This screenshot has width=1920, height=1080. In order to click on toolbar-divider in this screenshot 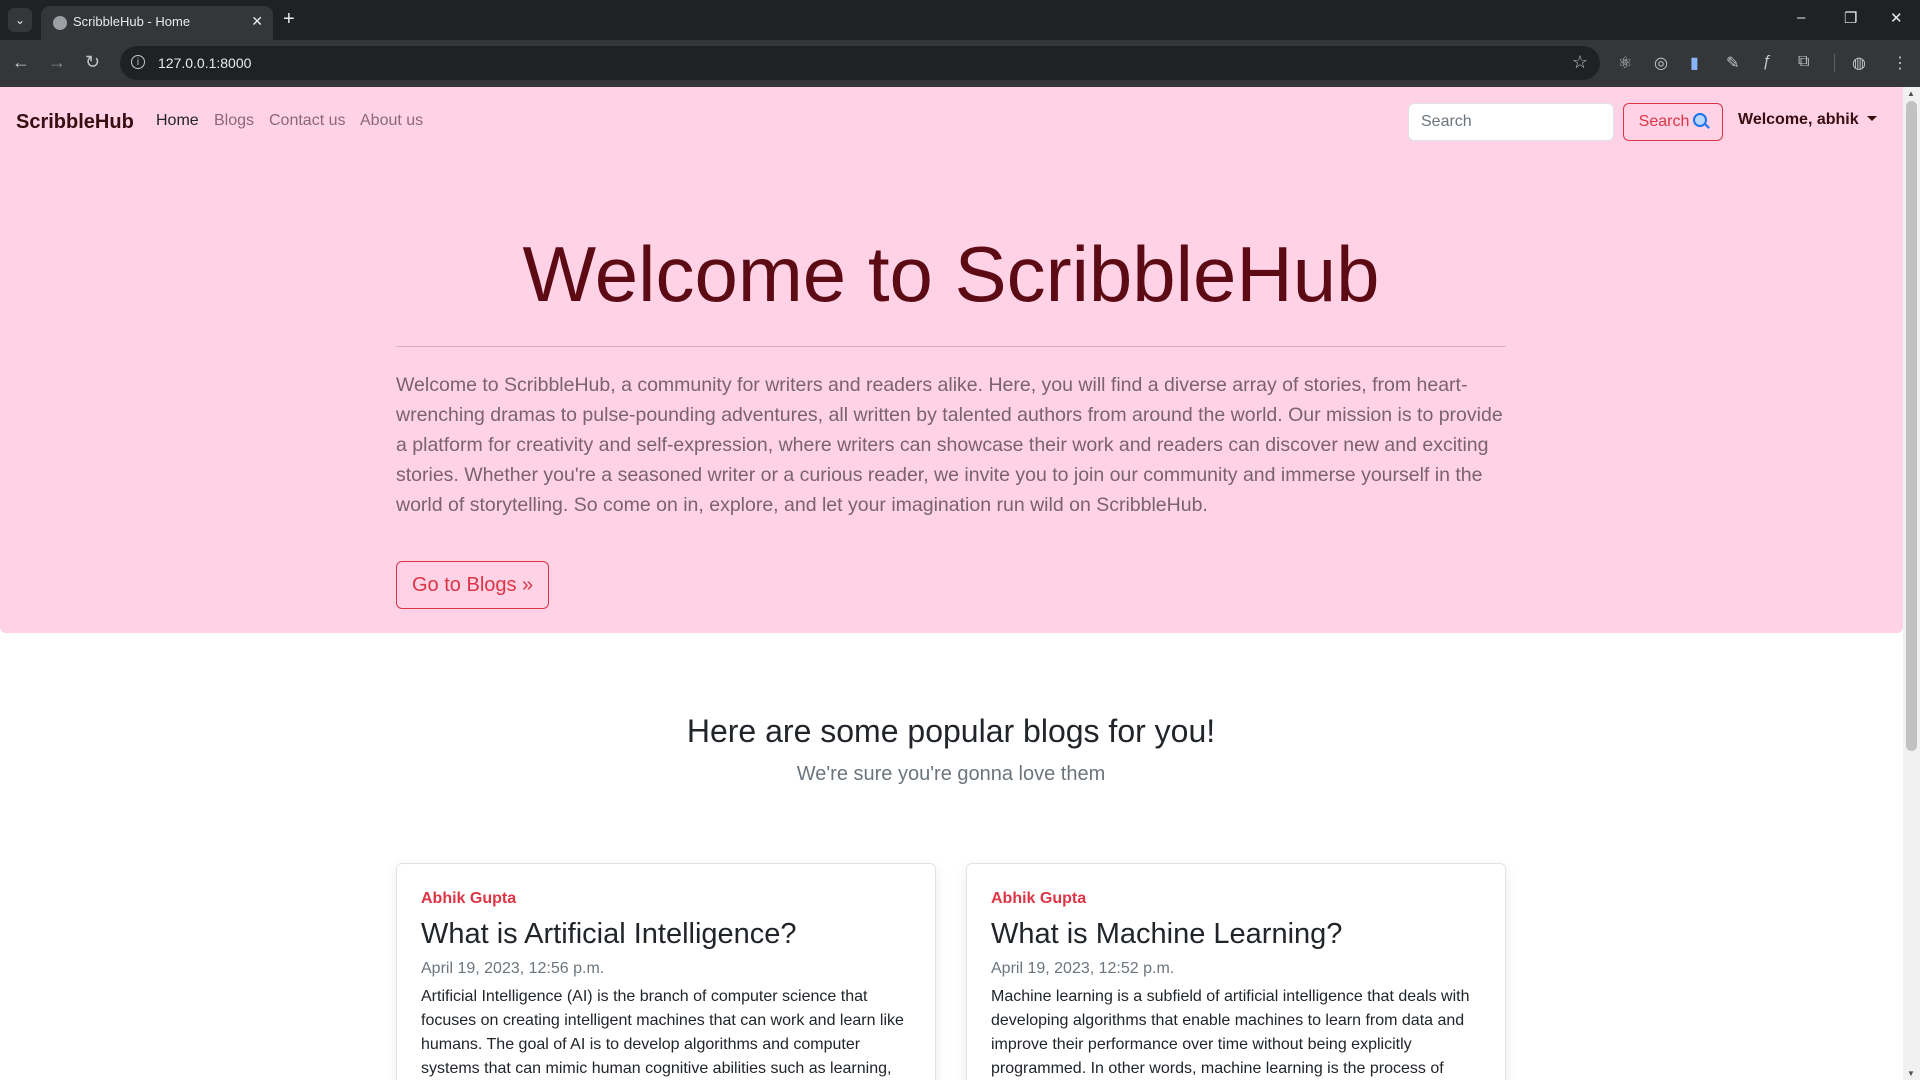, I will do `click(1834, 63)`.